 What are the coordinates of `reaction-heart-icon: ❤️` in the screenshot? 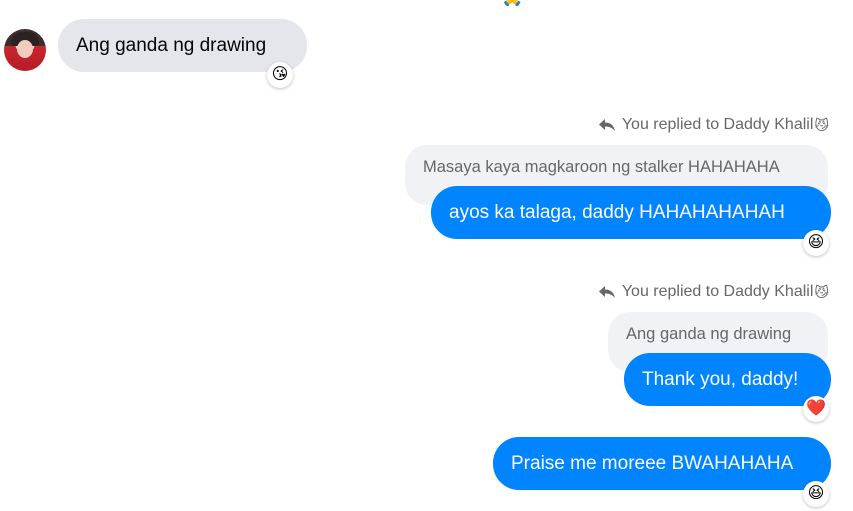 It's located at (816, 409).